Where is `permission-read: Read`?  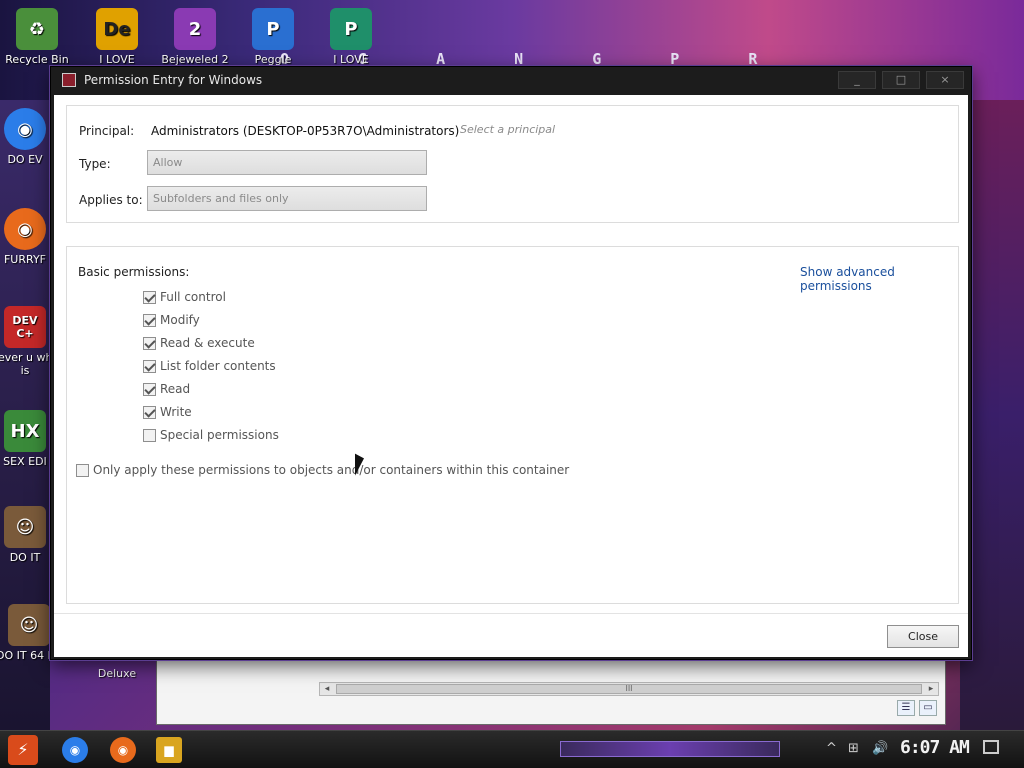
permission-read: Read is located at coordinates (166, 389).